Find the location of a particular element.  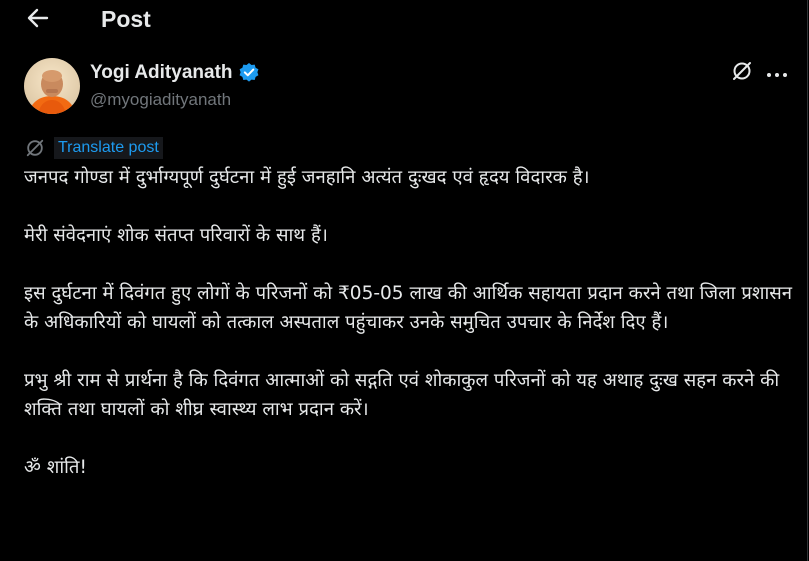

author-name-text: Yogi Adityanath is located at coordinates (161, 72).